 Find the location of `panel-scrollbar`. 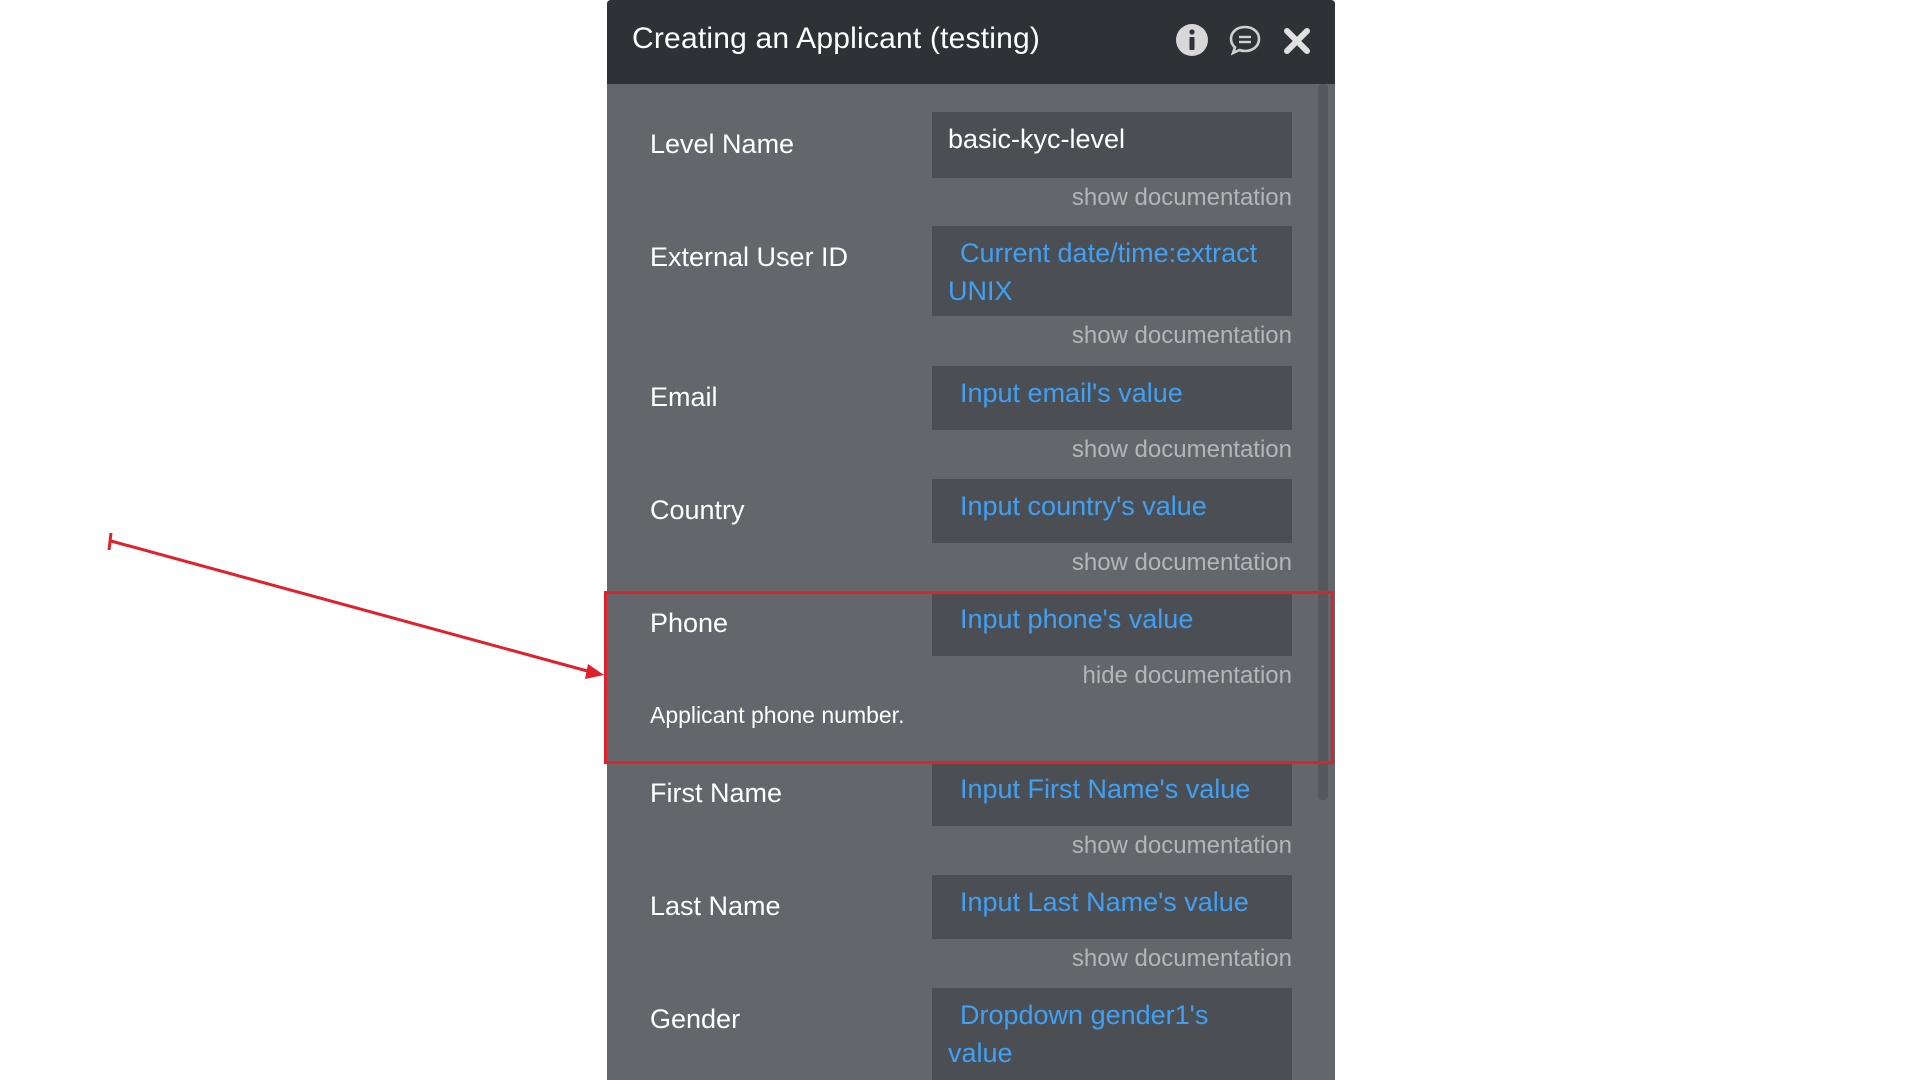

panel-scrollbar is located at coordinates (1323, 442).